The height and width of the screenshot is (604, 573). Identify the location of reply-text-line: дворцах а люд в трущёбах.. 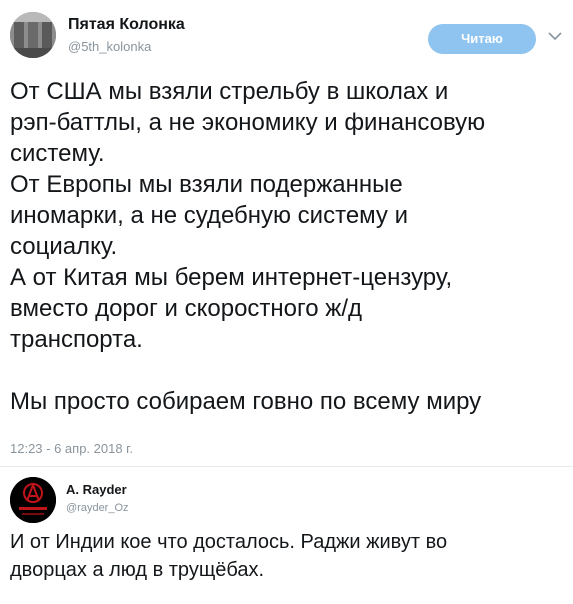
(137, 570).